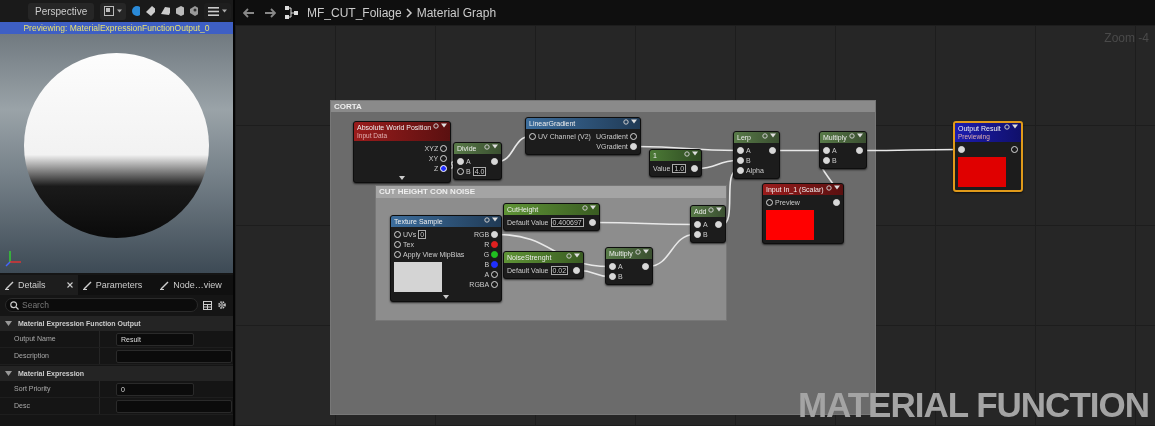 This screenshot has height=426, width=1155. I want to click on breadcrumb-item: MF_CUT_Foliage, so click(354, 12).